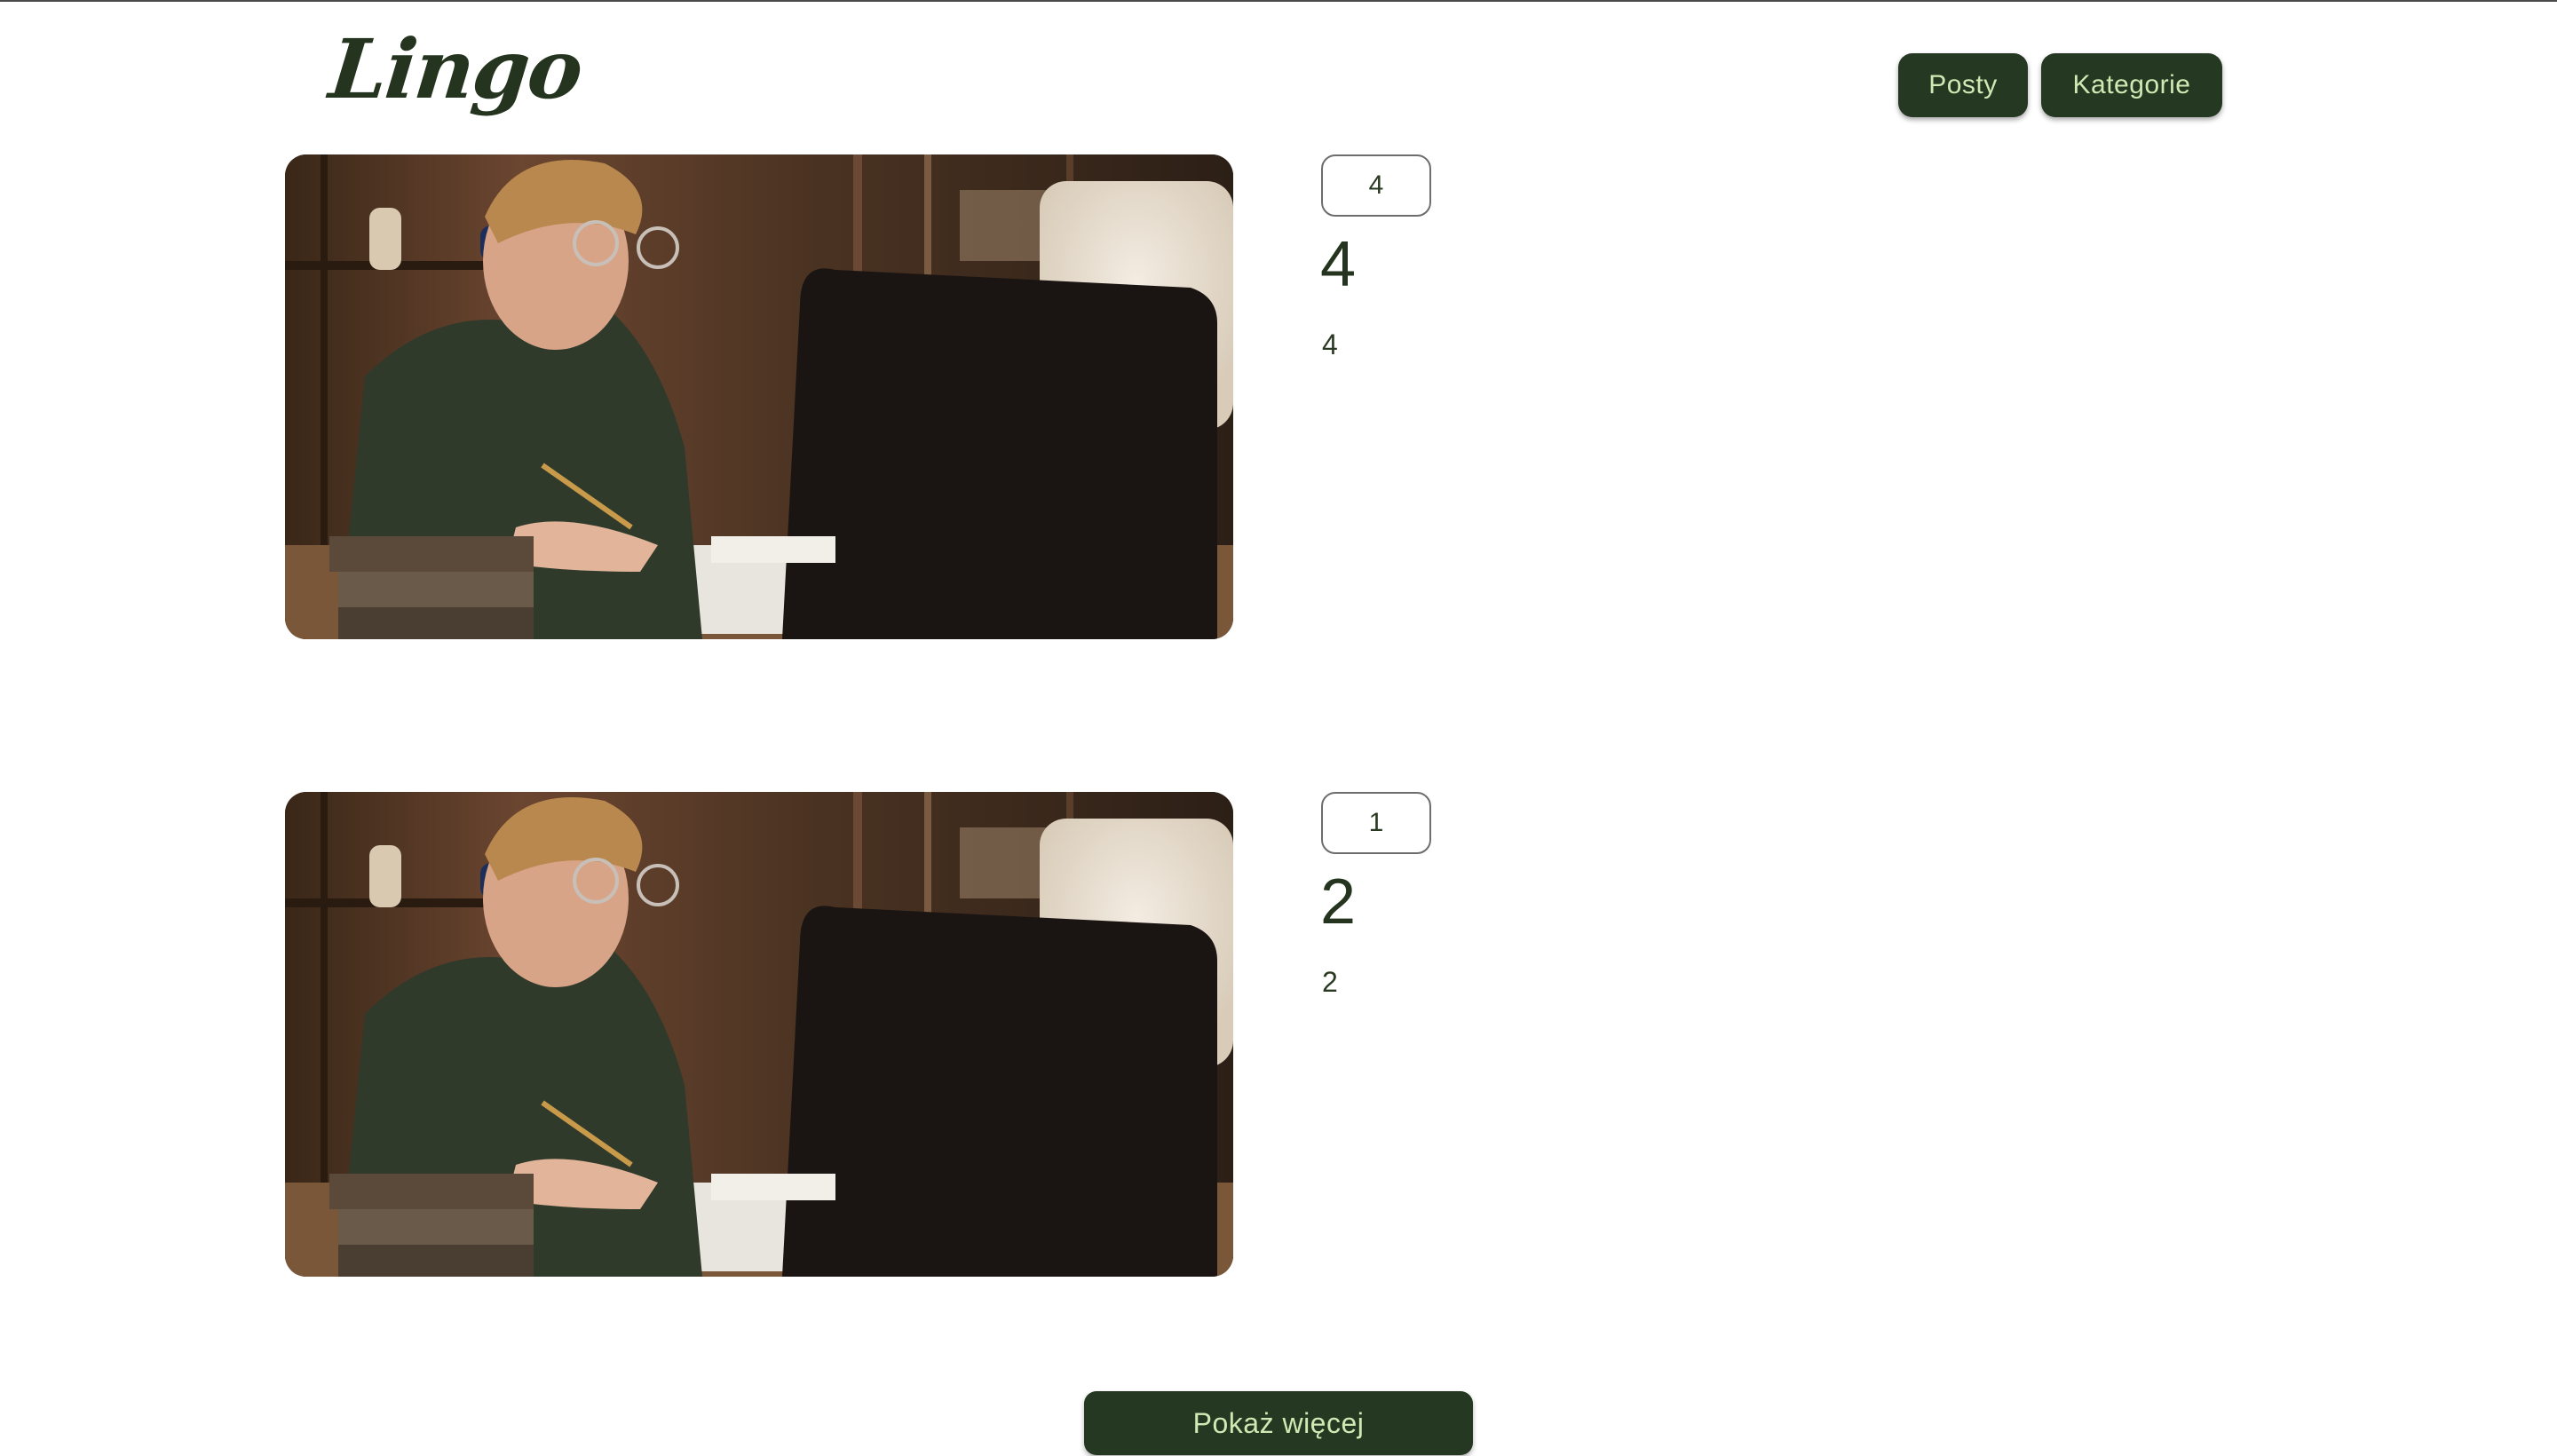  Describe the element at coordinates (1330, 982) in the screenshot. I see `post-excerpt: 2` at that location.